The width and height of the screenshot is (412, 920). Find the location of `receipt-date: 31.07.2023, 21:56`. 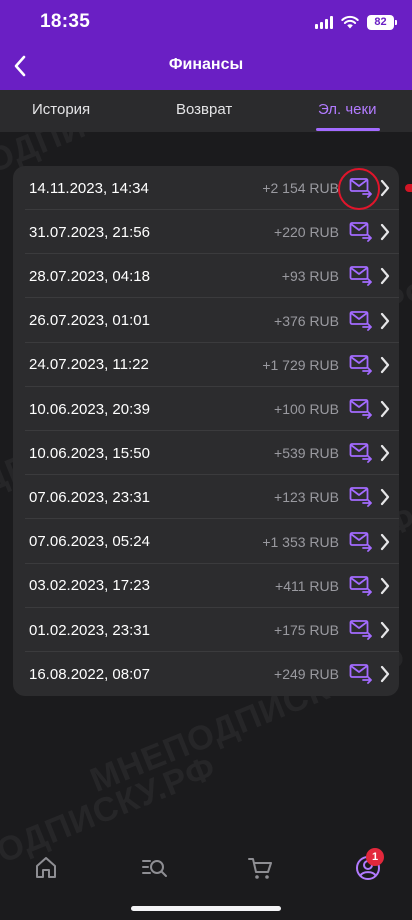

receipt-date: 31.07.2023, 21:56 is located at coordinates (89, 232).